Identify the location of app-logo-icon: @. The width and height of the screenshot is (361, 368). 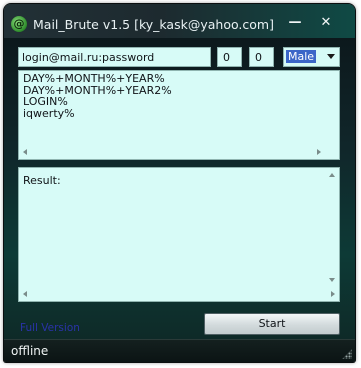
(19, 24).